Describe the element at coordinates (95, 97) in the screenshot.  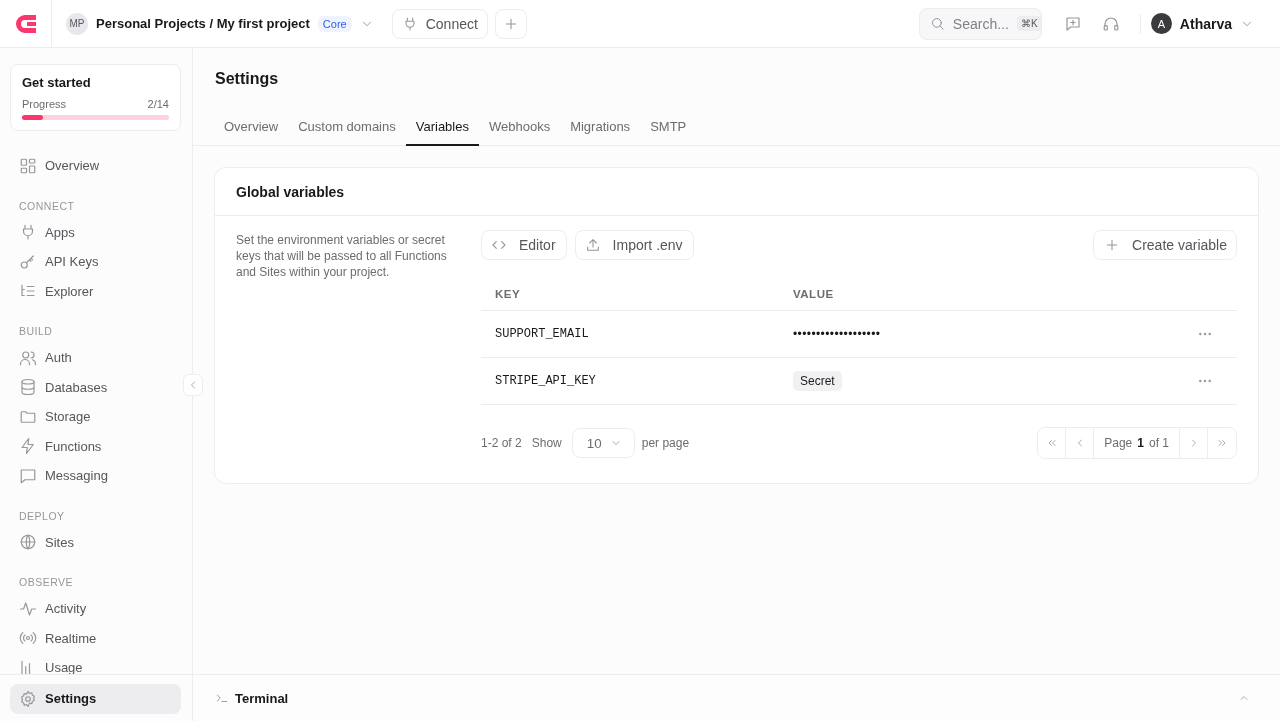
I see `get-started-card: Get started Progress 2/14` at that location.